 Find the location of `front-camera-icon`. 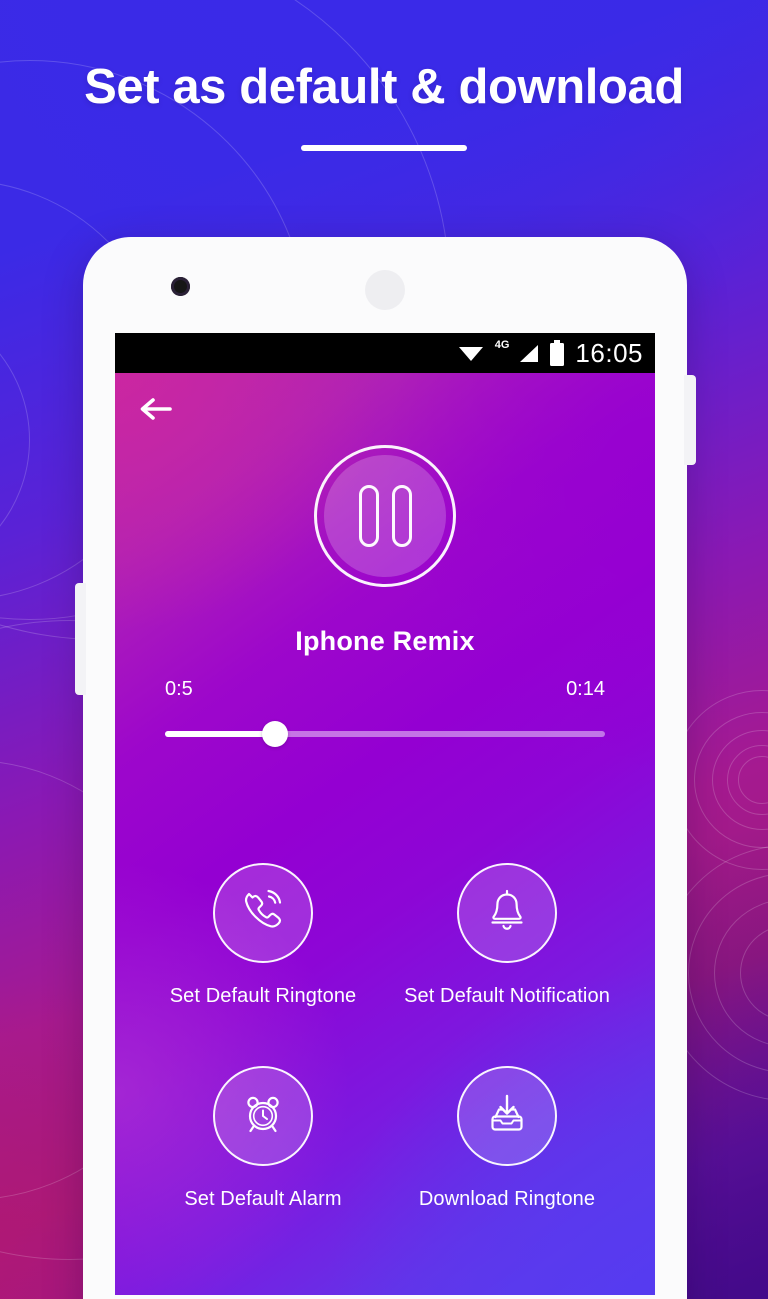

front-camera-icon is located at coordinates (180, 286).